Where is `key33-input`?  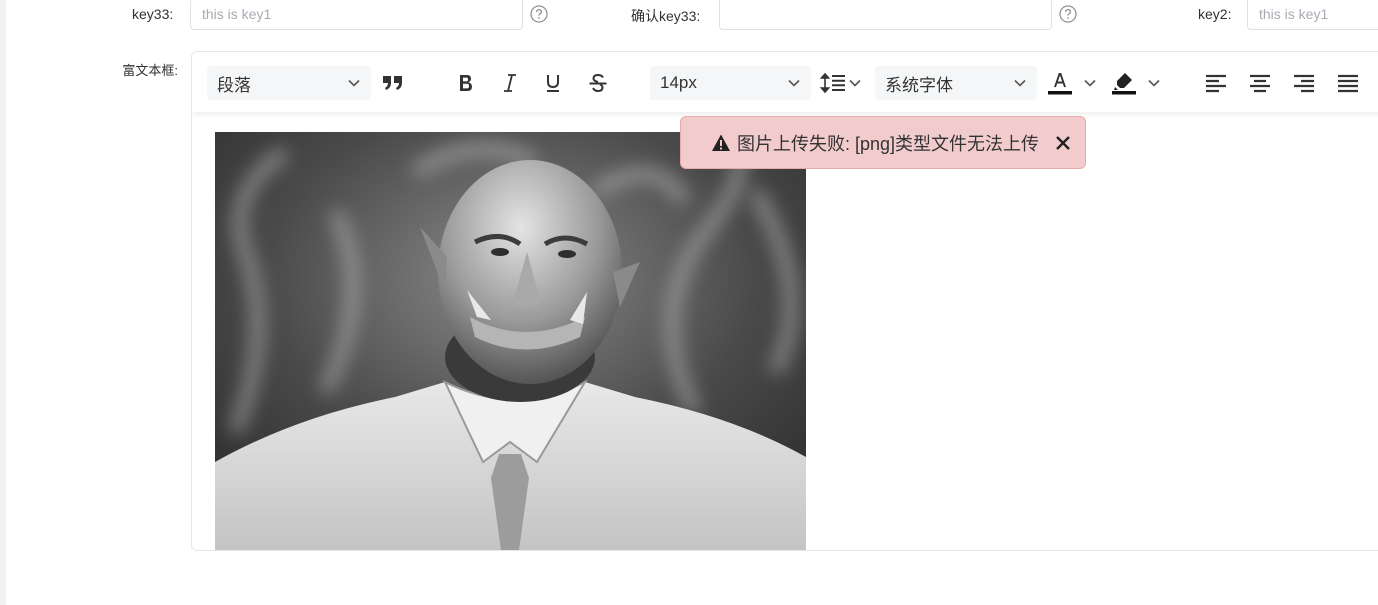
key33-input is located at coordinates (356, 15).